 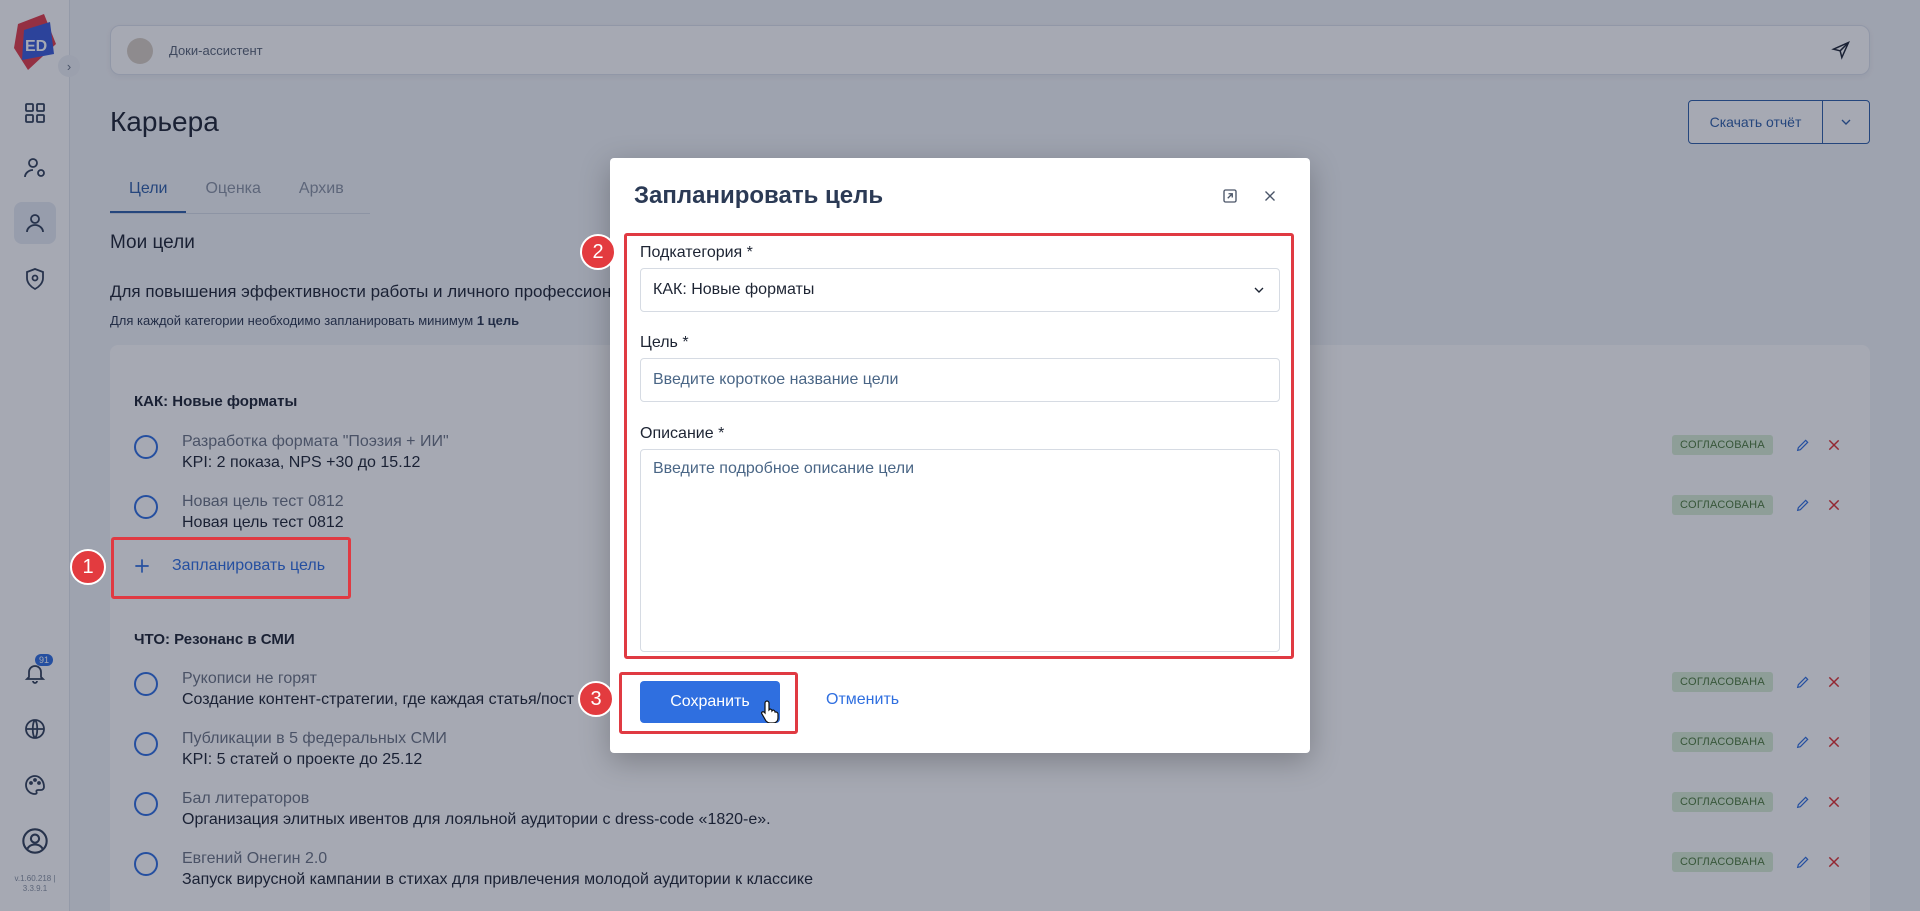 What do you see at coordinates (708, 703) in the screenshot?
I see `highlight-save-button` at bounding box center [708, 703].